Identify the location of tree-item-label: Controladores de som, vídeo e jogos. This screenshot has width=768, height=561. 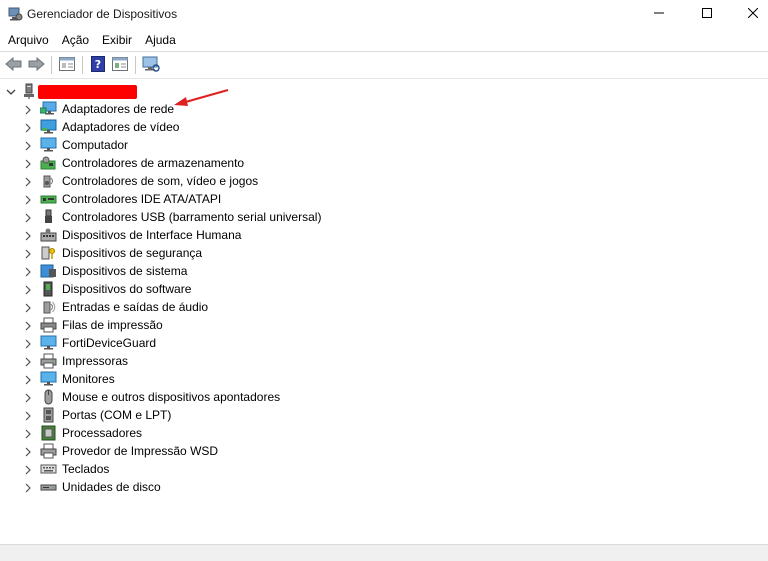
(160, 181).